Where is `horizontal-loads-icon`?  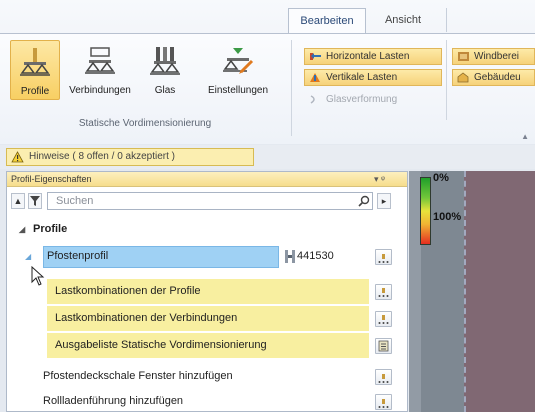
horizontal-loads-icon is located at coordinates (315, 56).